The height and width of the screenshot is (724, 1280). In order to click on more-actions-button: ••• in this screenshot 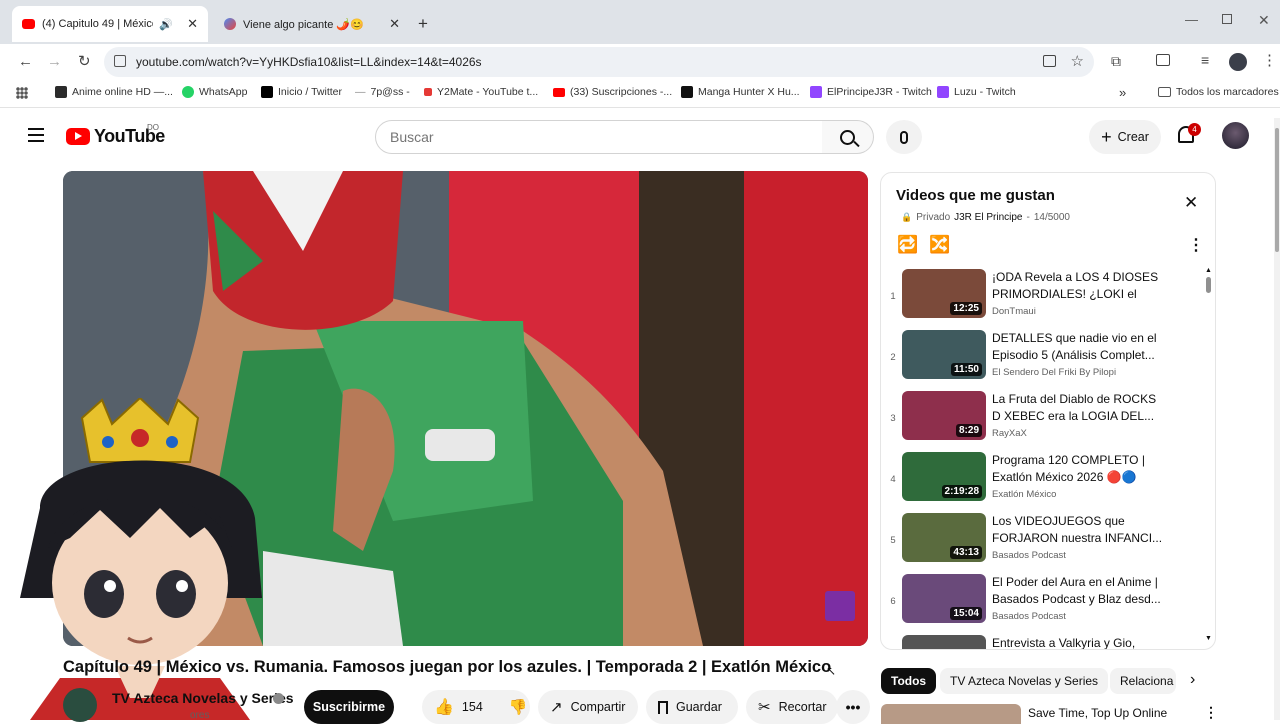, I will do `click(853, 707)`.